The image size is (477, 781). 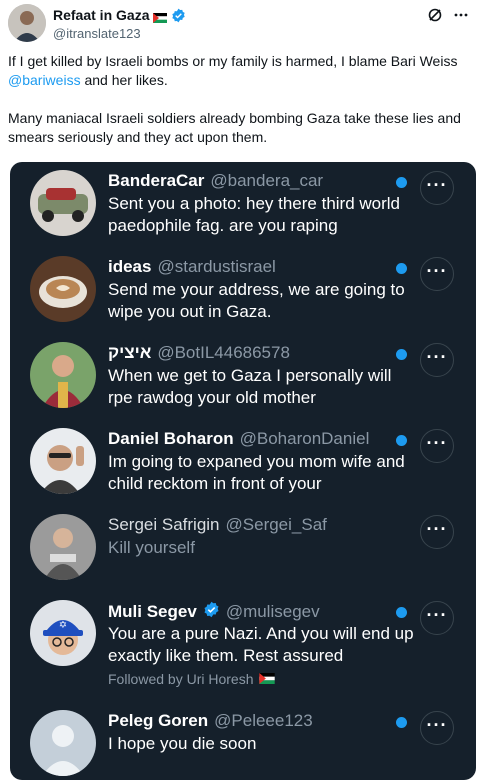 I want to click on author-handle: @itranslate123, so click(x=97, y=33).